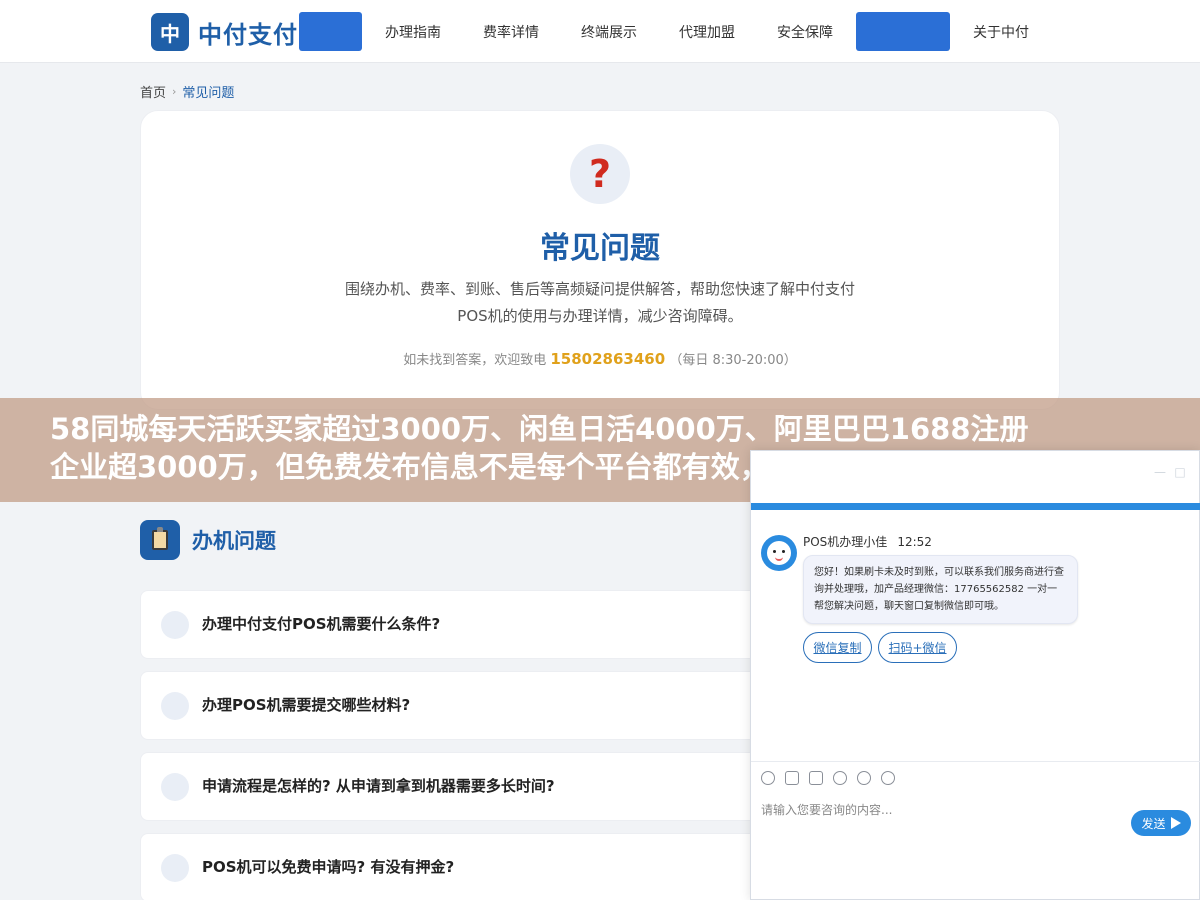  I want to click on faq-question: POS机可以免费申请吗? 有没有押金?, so click(328, 867).